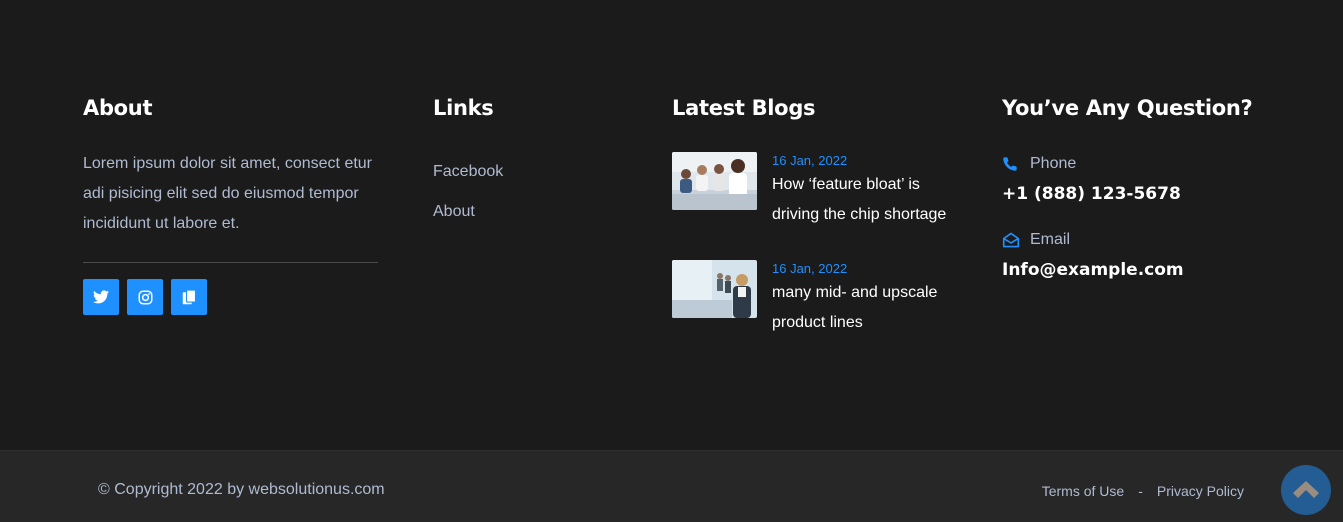 This screenshot has height=522, width=1343. I want to click on twitter-icon, so click(101, 297).